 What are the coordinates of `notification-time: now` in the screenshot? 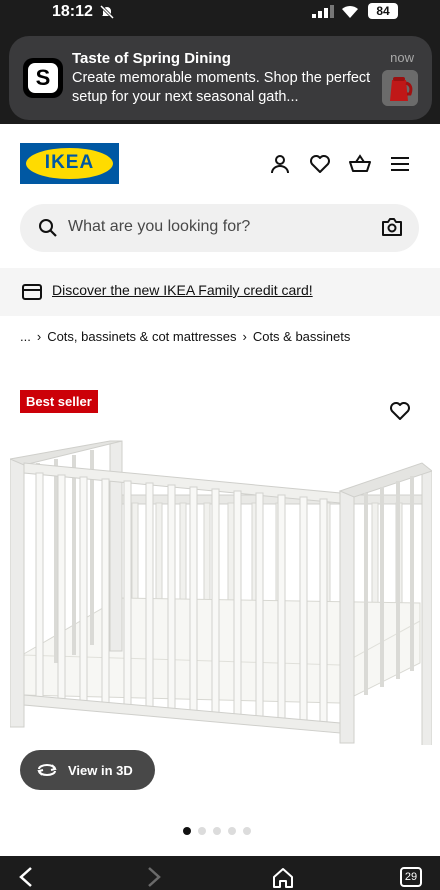 It's located at (402, 57).